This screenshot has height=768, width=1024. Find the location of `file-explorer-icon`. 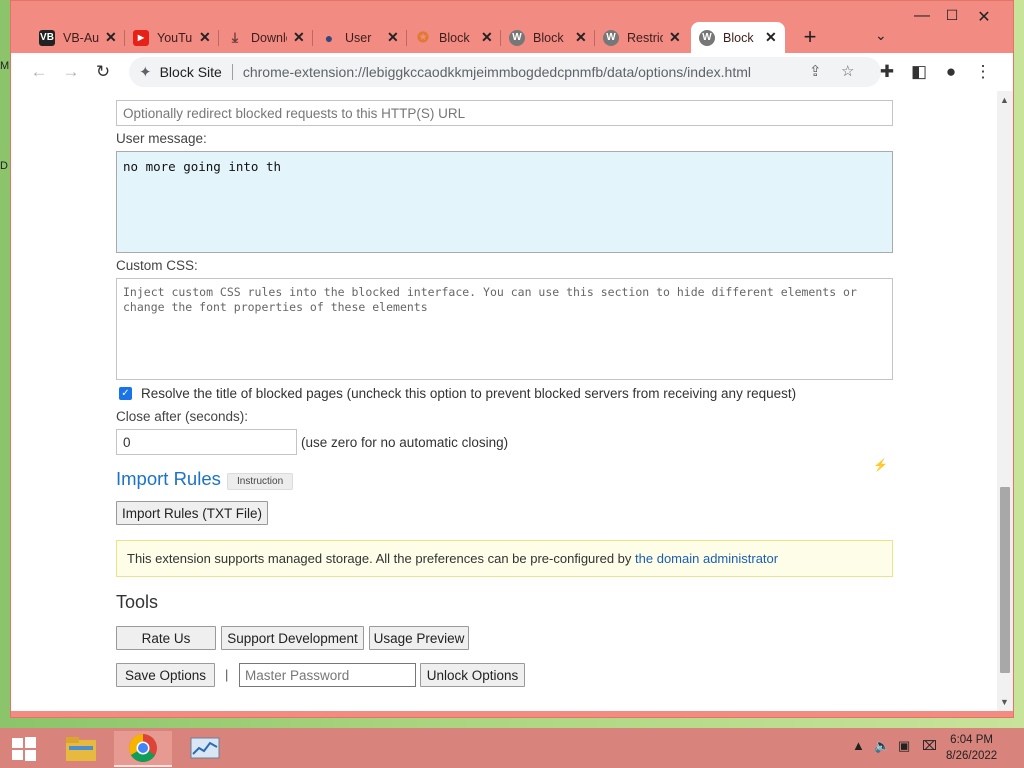

file-explorer-icon is located at coordinates (81, 749).